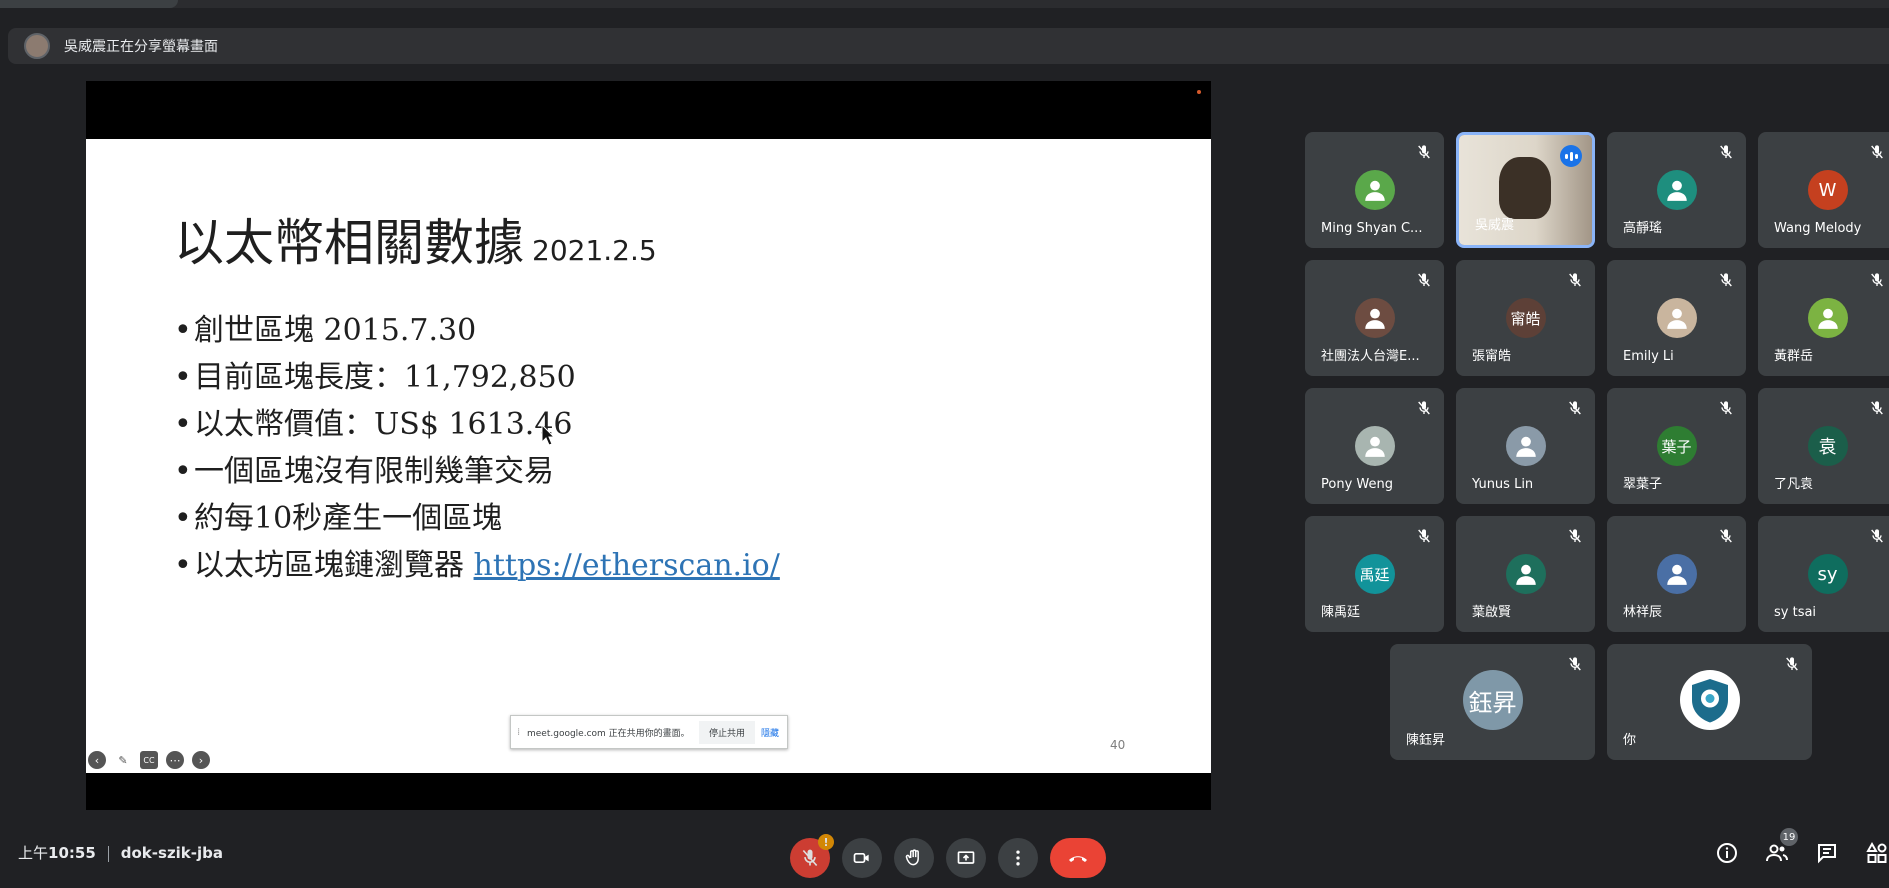  I want to click on chat-icon, so click(1827, 854).